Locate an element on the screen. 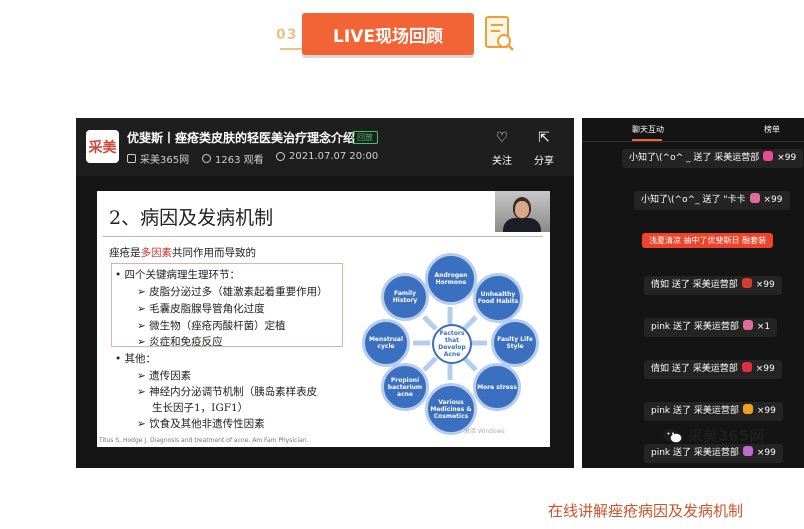 This screenshot has width=804, height=529. slide-intro: 痤疮是多因素共同作用而导致的 is located at coordinates (182, 253).